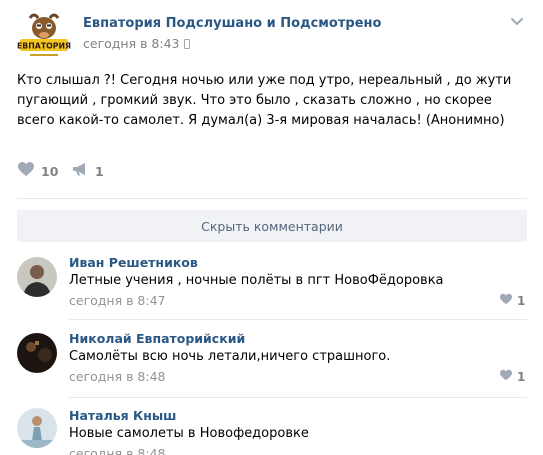 The height and width of the screenshot is (455, 543). I want to click on group-avatar-logo-text: ЕВПАТОРИЯ, so click(44, 46).